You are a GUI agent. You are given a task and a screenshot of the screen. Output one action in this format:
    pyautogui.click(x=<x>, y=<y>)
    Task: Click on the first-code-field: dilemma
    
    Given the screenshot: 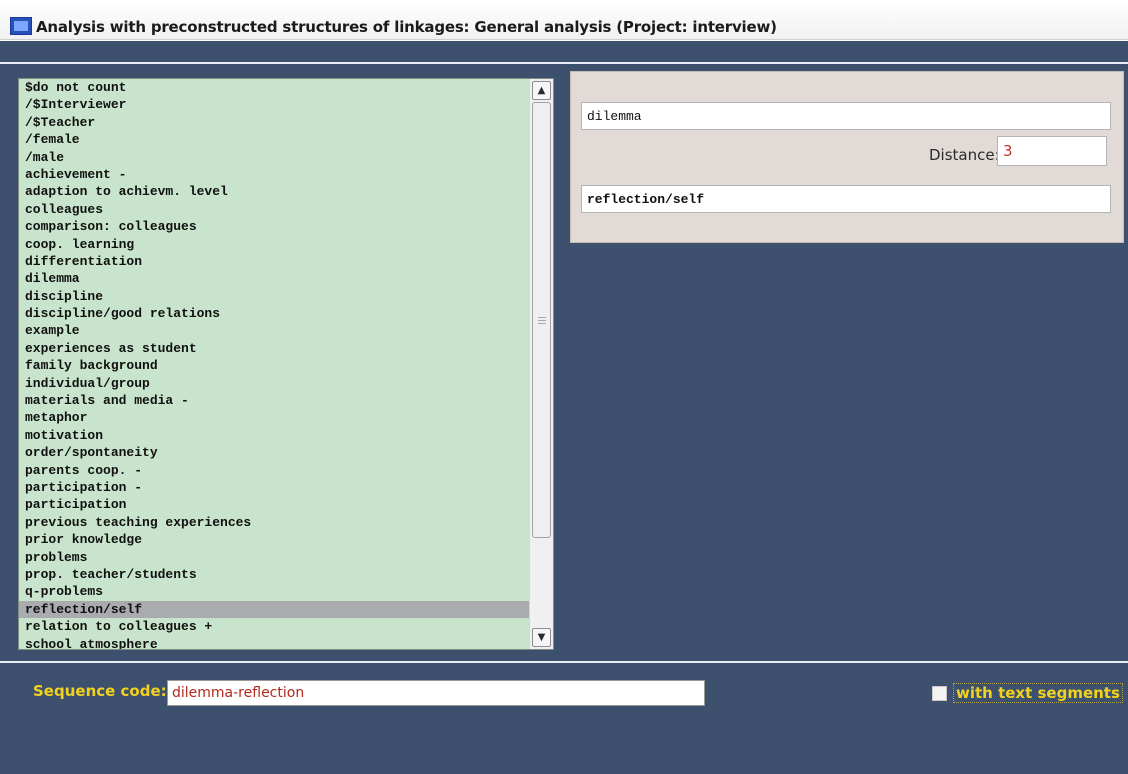 What is the action you would take?
    pyautogui.click(x=846, y=116)
    